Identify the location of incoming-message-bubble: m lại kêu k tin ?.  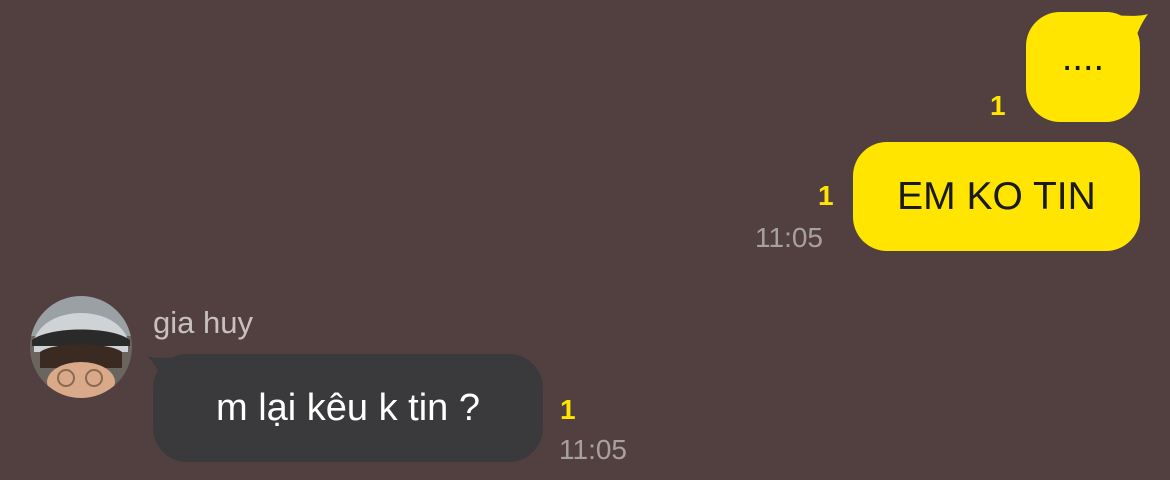
(348, 408).